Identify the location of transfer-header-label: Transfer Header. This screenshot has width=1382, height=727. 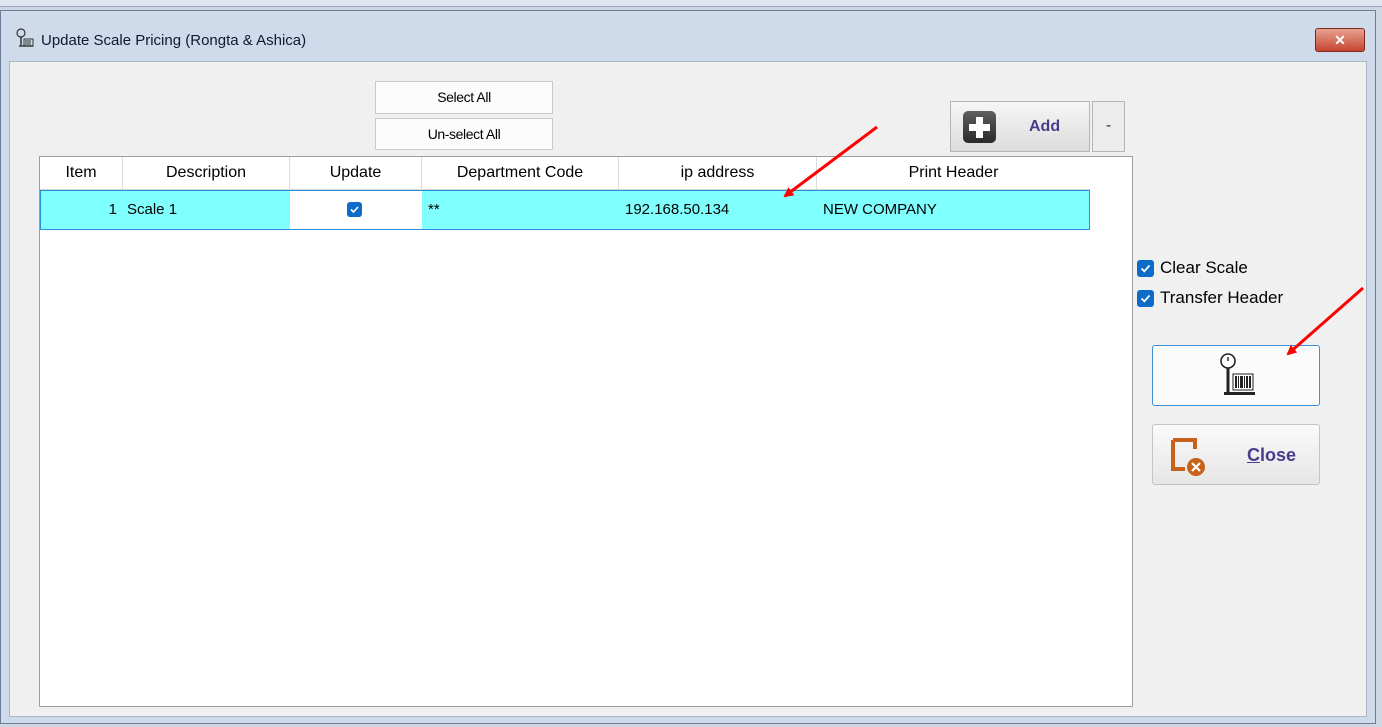
(1222, 297).